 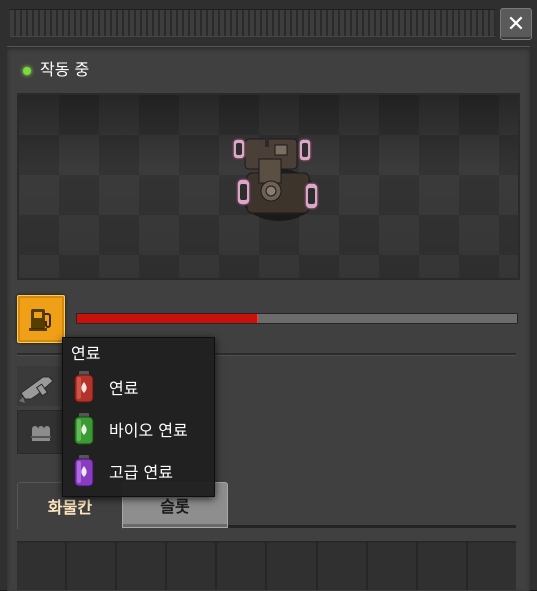 I want to click on tab-cargo-label: 화물칸, so click(x=70, y=507).